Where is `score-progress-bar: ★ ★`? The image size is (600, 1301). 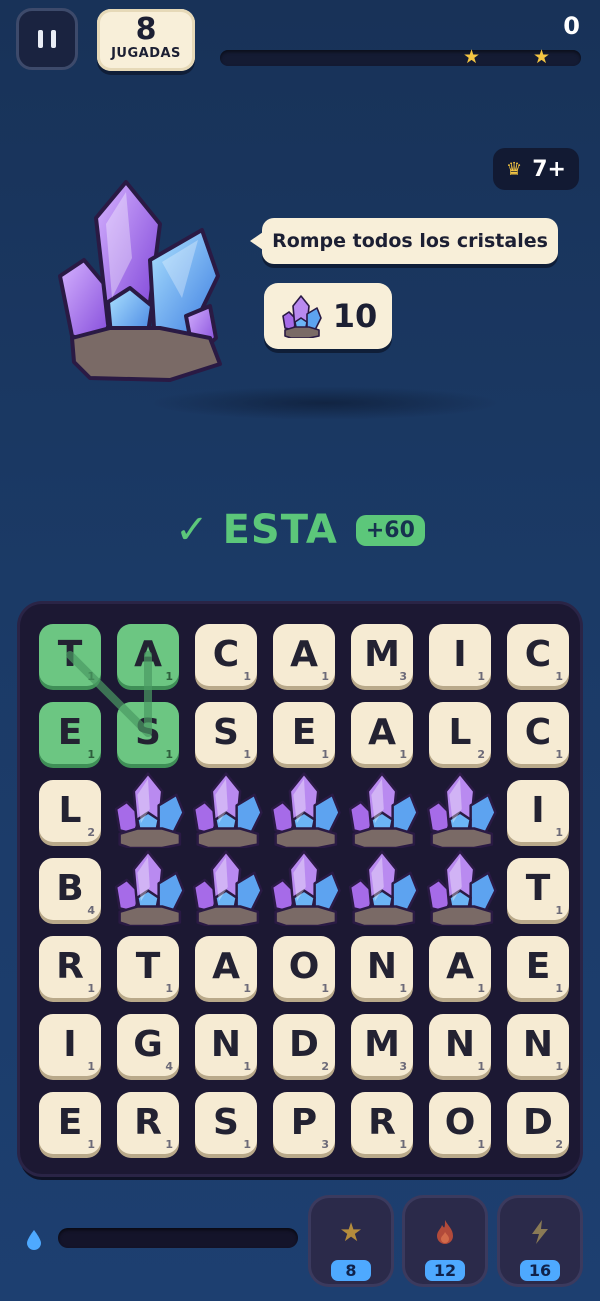
score-progress-bar: ★ ★ is located at coordinates (400, 57).